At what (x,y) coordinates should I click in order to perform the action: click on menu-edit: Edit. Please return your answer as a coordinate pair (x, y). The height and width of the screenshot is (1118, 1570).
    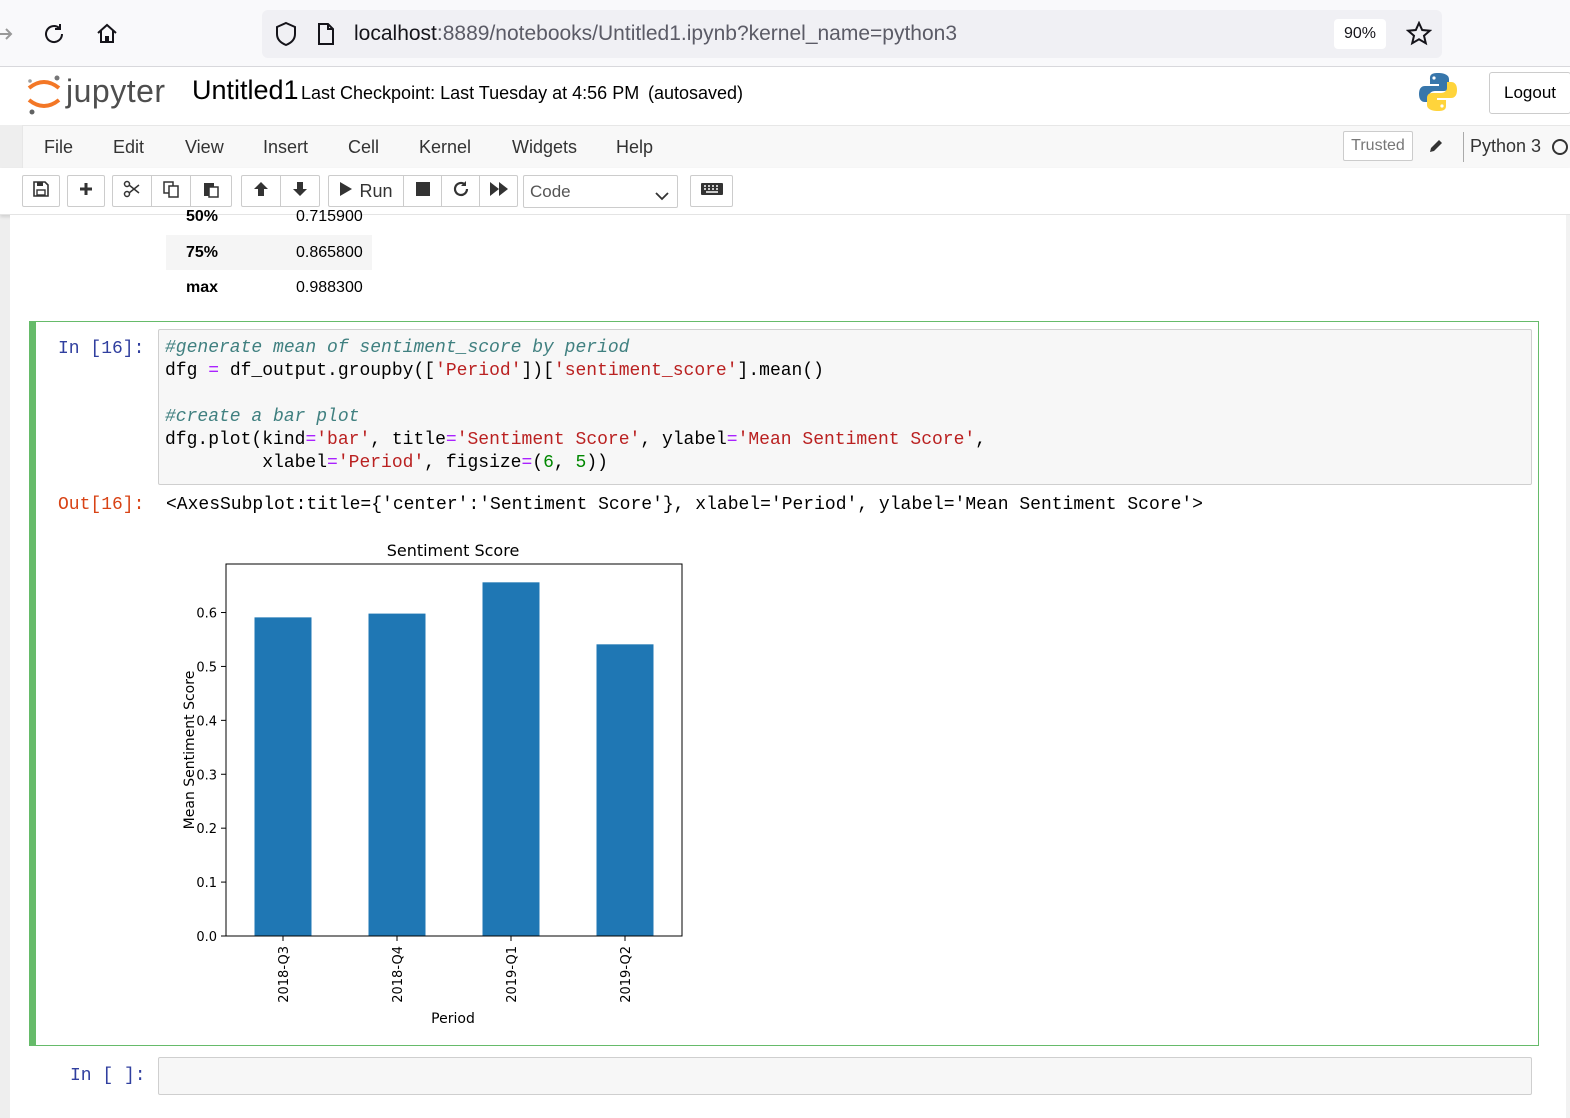
    Looking at the image, I should click on (128, 147).